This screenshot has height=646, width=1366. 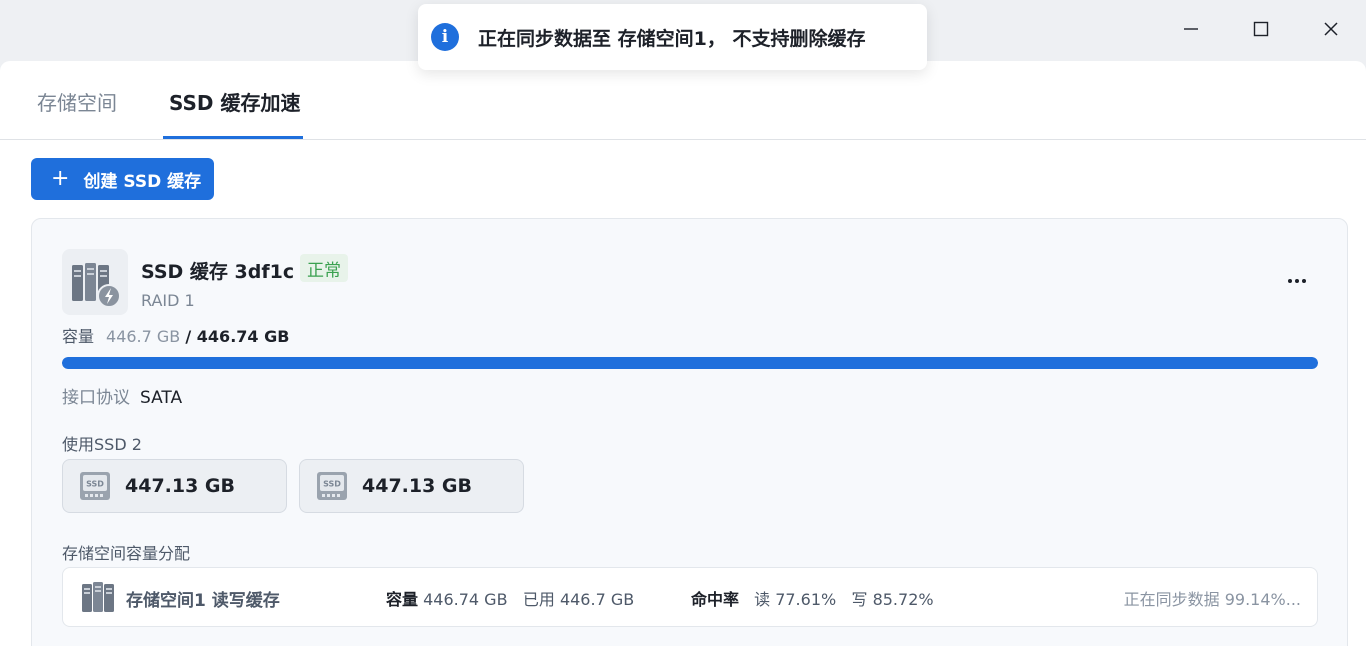 What do you see at coordinates (218, 272) in the screenshot?
I see `cache-name: SSD 缓存 3df1c` at bounding box center [218, 272].